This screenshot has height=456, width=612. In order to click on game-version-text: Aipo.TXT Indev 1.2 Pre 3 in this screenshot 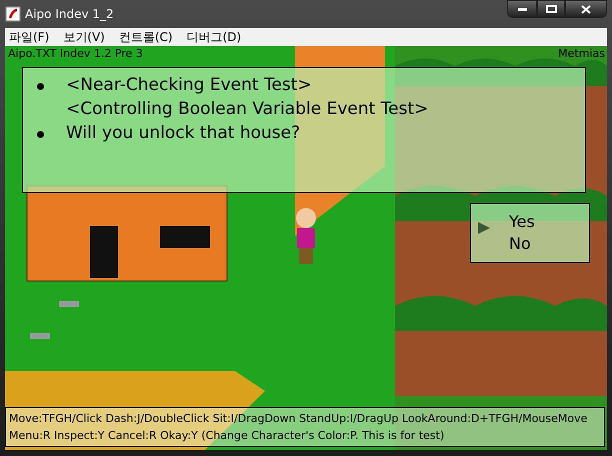, I will do `click(75, 53)`.